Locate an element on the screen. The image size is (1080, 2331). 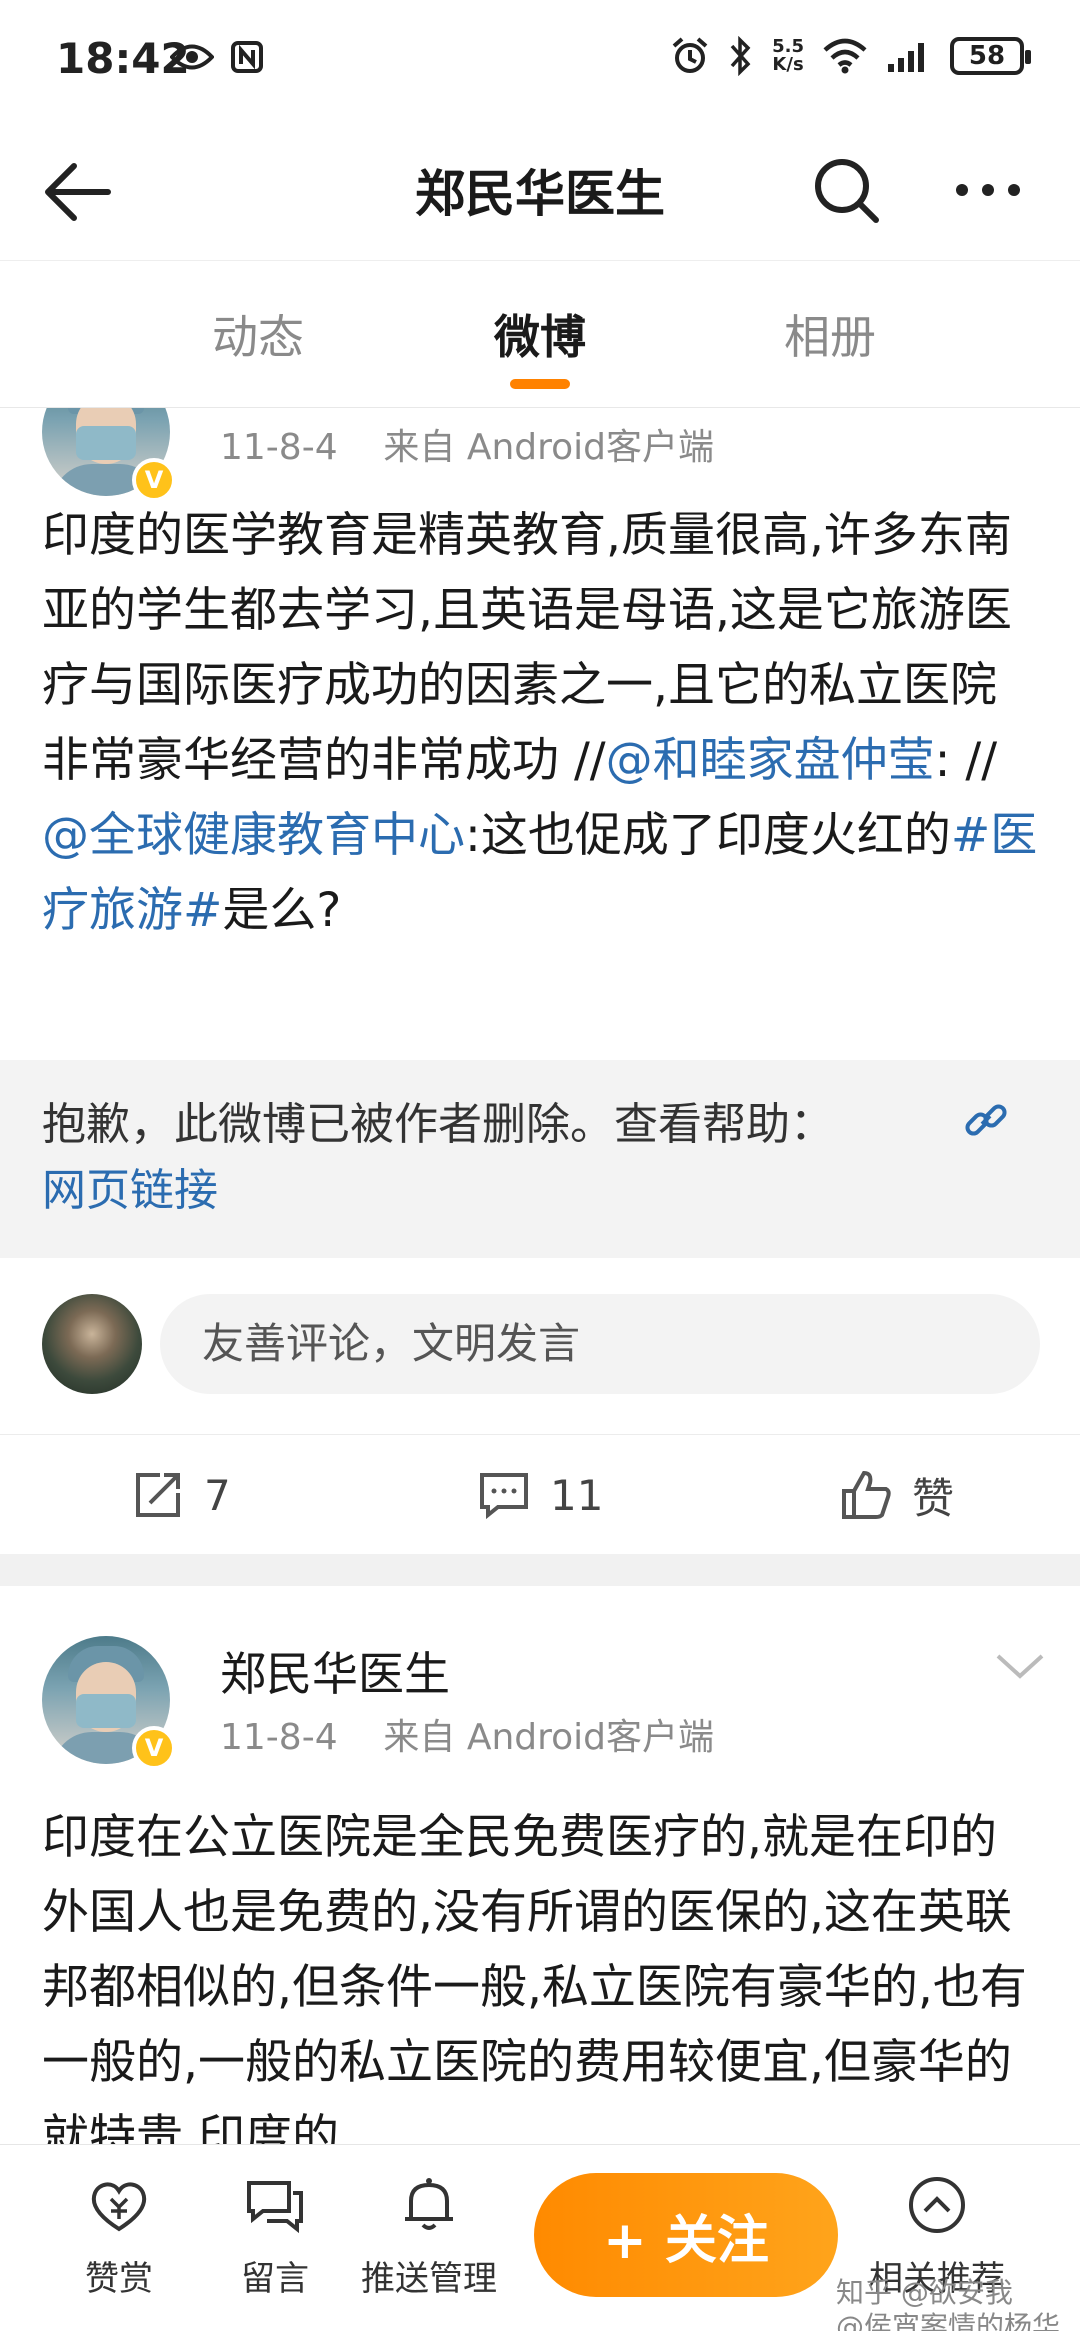
profile-tabs: 动态 微博 相册 is located at coordinates (540, 334).